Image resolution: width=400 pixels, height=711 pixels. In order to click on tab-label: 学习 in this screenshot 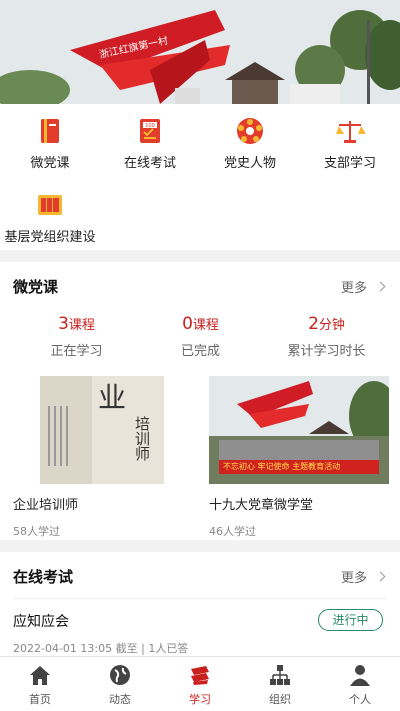, I will do `click(200, 699)`.